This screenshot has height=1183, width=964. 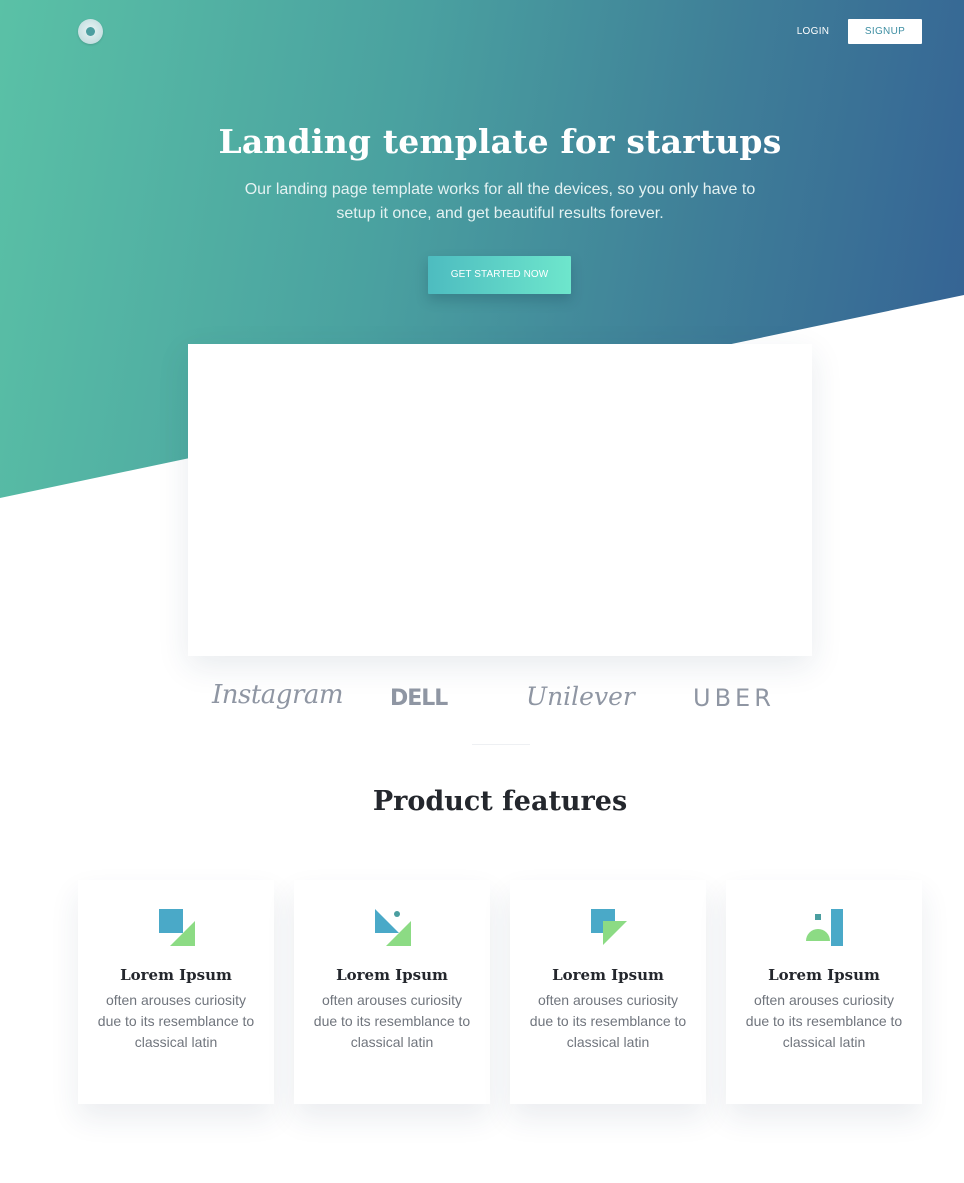 I want to click on square-triangle-icon, so click(x=177, y=927).